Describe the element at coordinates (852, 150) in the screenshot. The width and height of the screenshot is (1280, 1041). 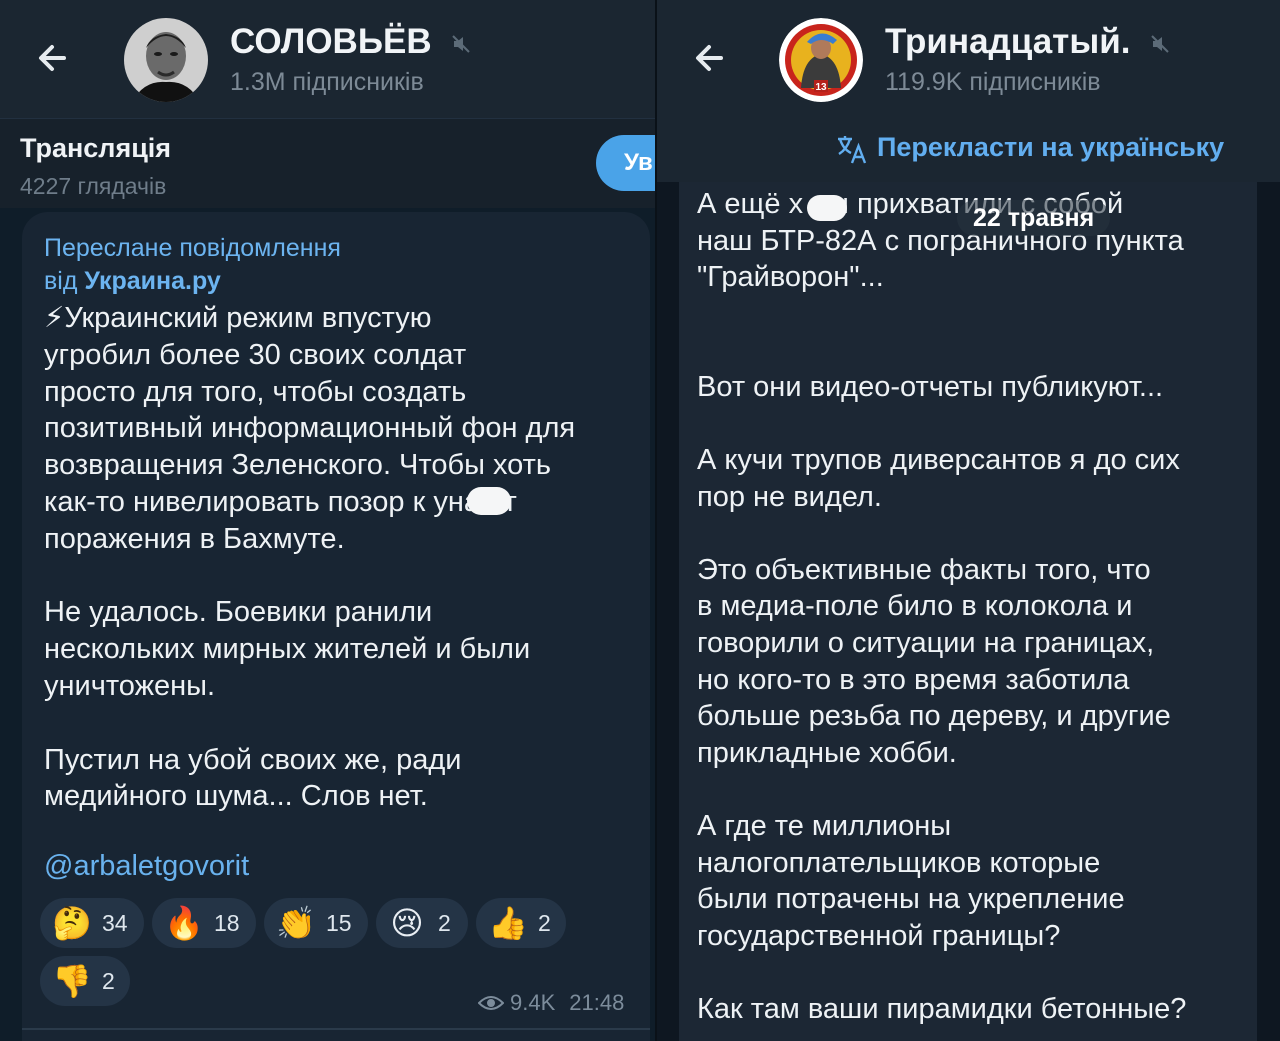
I see `translate-icon` at that location.